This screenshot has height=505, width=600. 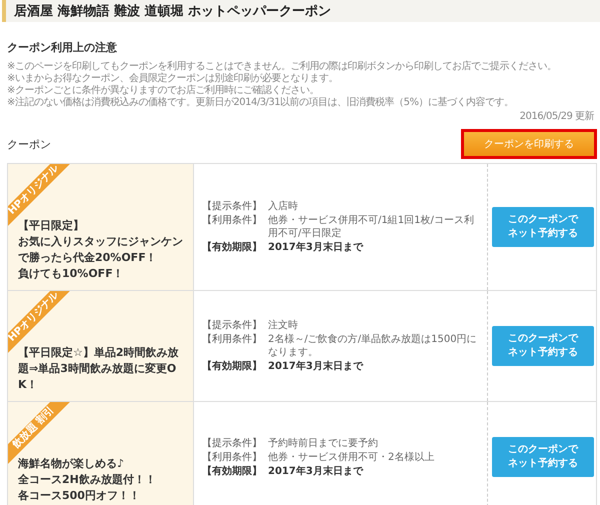 I want to click on coupon-title: お気に入りスタッフにジャンケン, so click(x=101, y=242).